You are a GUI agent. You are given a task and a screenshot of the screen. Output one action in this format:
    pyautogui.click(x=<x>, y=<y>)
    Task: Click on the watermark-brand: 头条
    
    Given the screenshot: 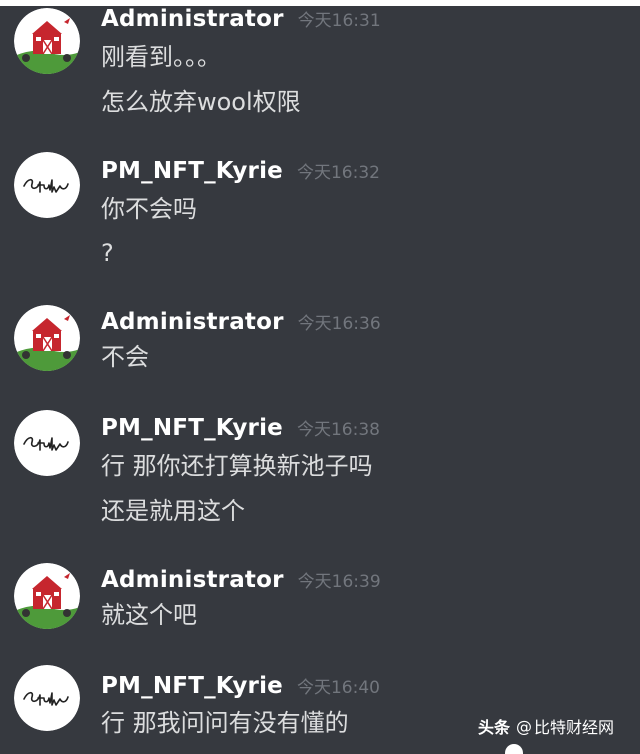 What is the action you would take?
    pyautogui.click(x=494, y=727)
    